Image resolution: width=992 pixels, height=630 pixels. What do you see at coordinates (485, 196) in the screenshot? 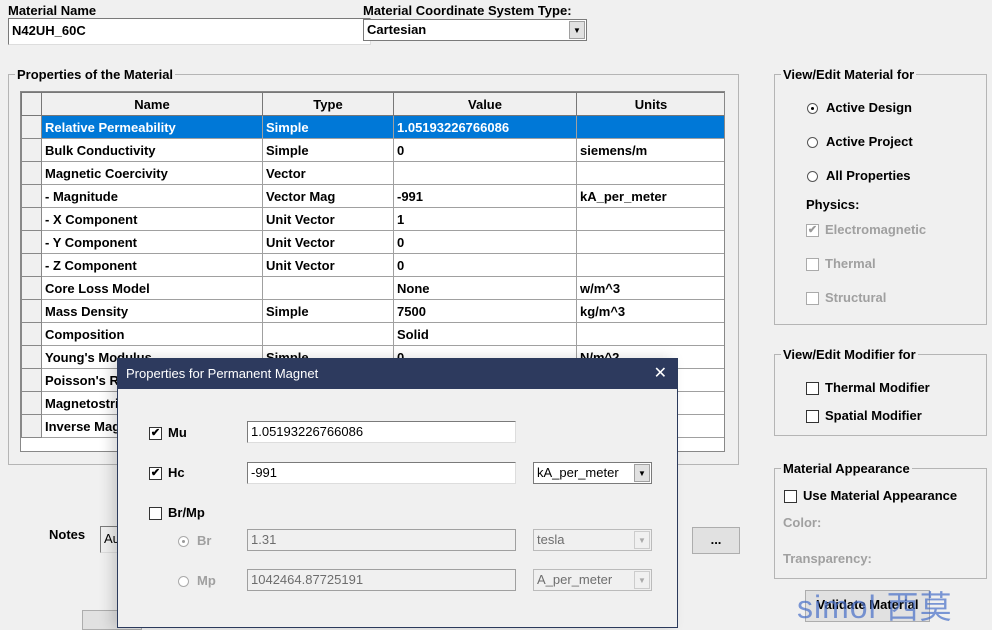
I see `cell-value: -991` at bounding box center [485, 196].